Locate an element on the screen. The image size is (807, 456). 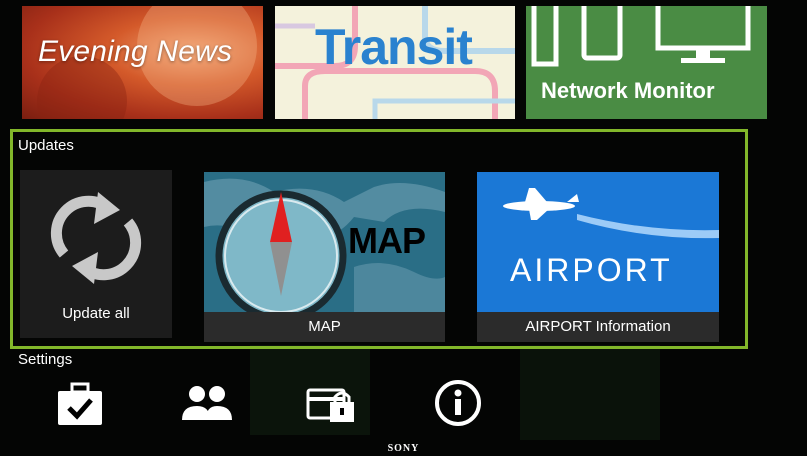
evening-news-title: Evening News is located at coordinates (135, 51).